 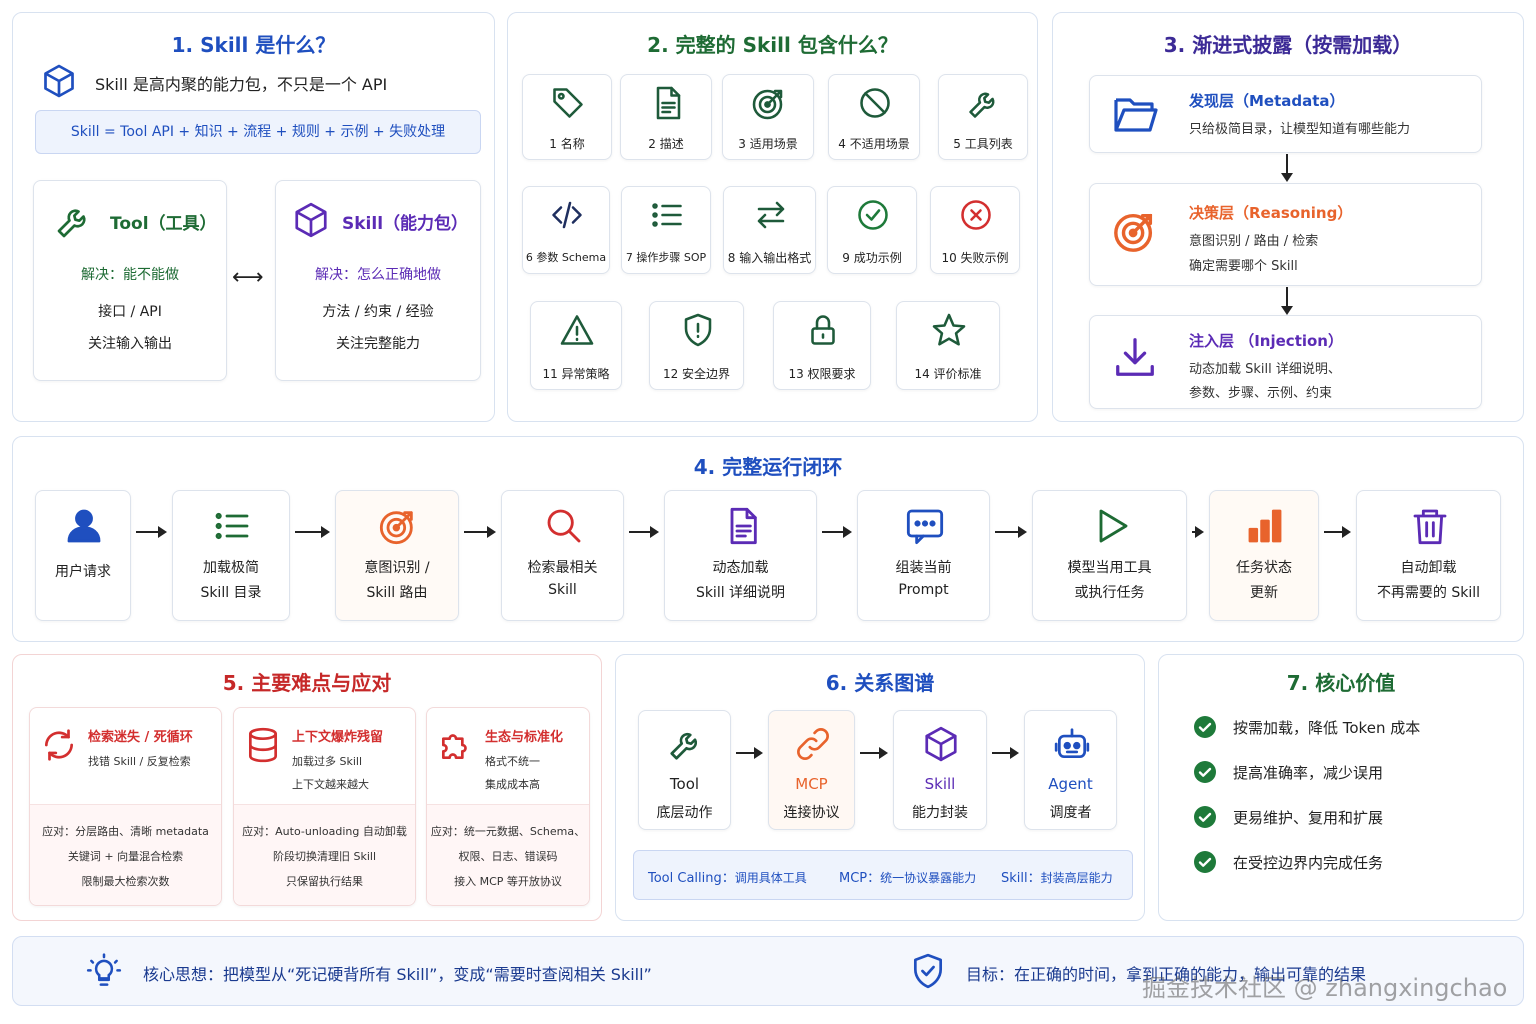 I want to click on legend-item: Tool Calling：调用具体工具, so click(x=727, y=876).